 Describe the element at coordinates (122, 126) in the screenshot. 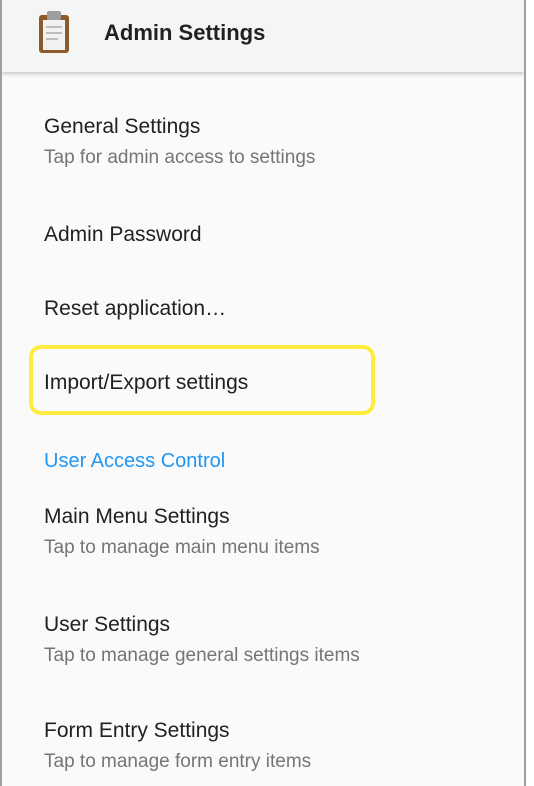

I see `pref-title: General Settings` at that location.